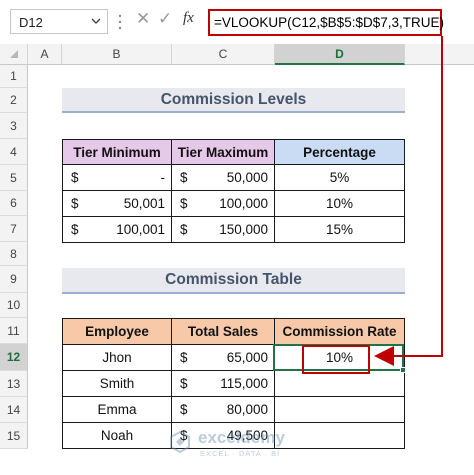 The height and width of the screenshot is (475, 474). What do you see at coordinates (241, 437) in the screenshot?
I see `watermark-name: exceldemy` at bounding box center [241, 437].